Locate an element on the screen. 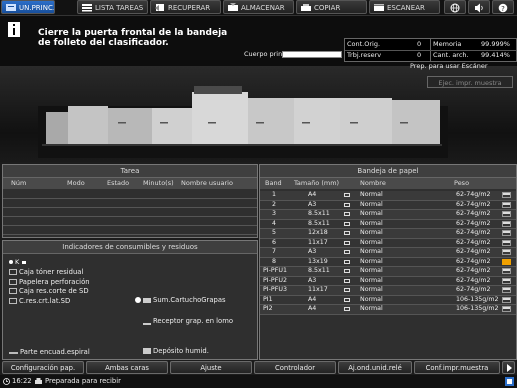  paper-settings-button: Configuración pap. is located at coordinates (43, 367).